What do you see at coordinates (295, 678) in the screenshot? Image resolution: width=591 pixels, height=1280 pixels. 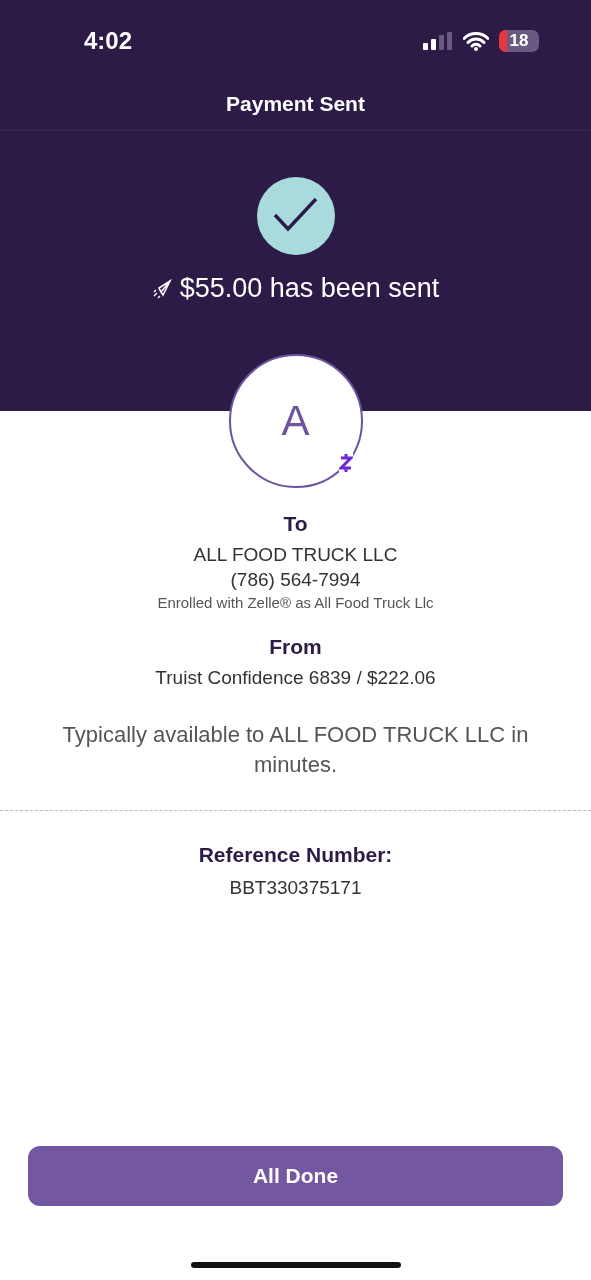 I see `sender-account: Truist Confidence 6839 / $222.06` at bounding box center [295, 678].